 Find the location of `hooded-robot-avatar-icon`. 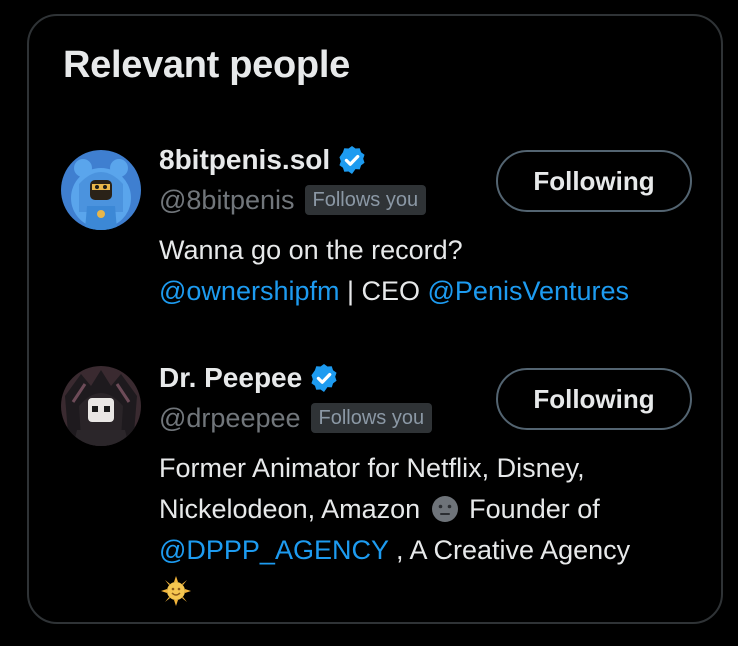

hooded-robot-avatar-icon is located at coordinates (101, 406).